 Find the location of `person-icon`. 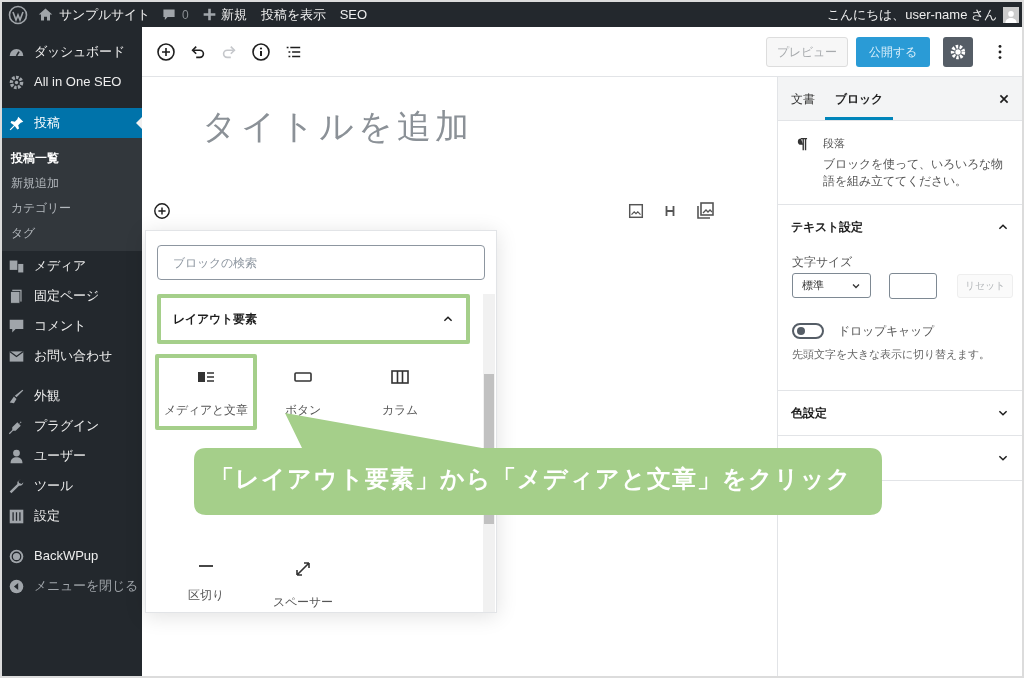

person-icon is located at coordinates (16, 456).